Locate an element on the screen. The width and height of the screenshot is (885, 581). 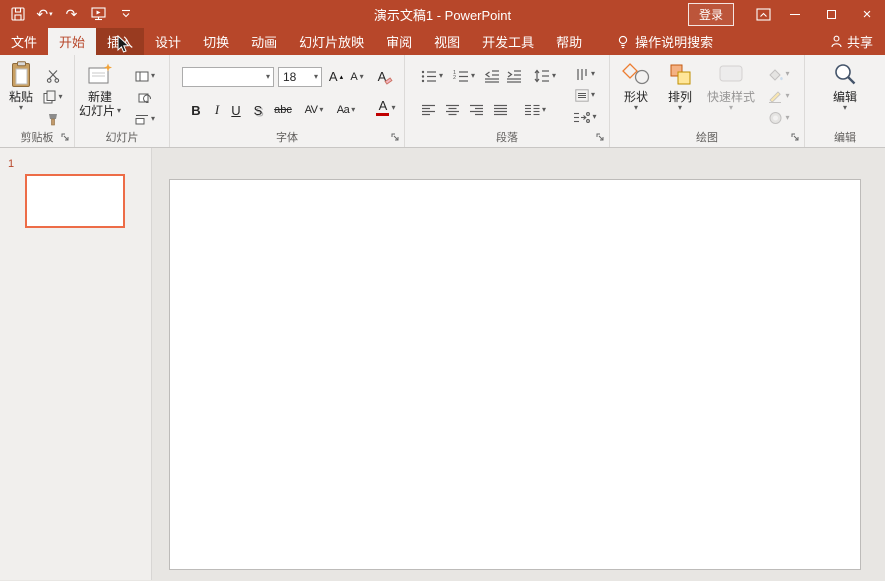
bullets-button: ▾ is located at coordinates (432, 76).